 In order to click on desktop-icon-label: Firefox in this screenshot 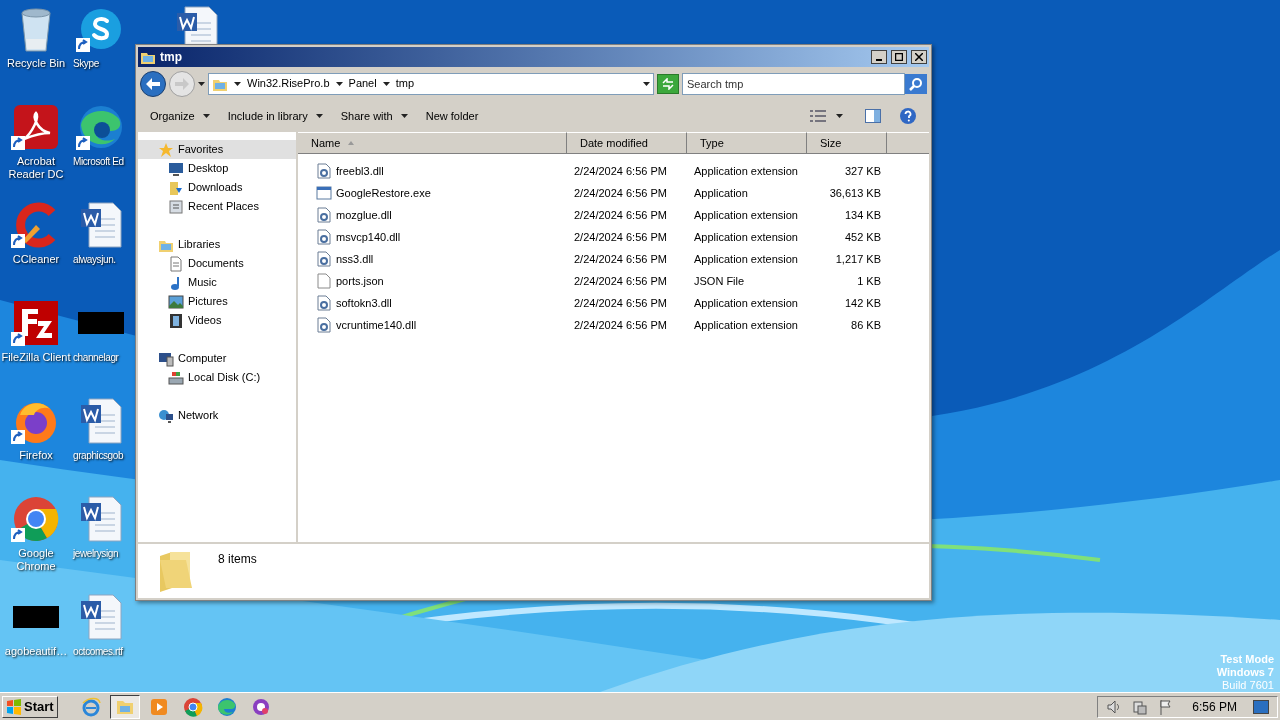, I will do `click(36, 455)`.